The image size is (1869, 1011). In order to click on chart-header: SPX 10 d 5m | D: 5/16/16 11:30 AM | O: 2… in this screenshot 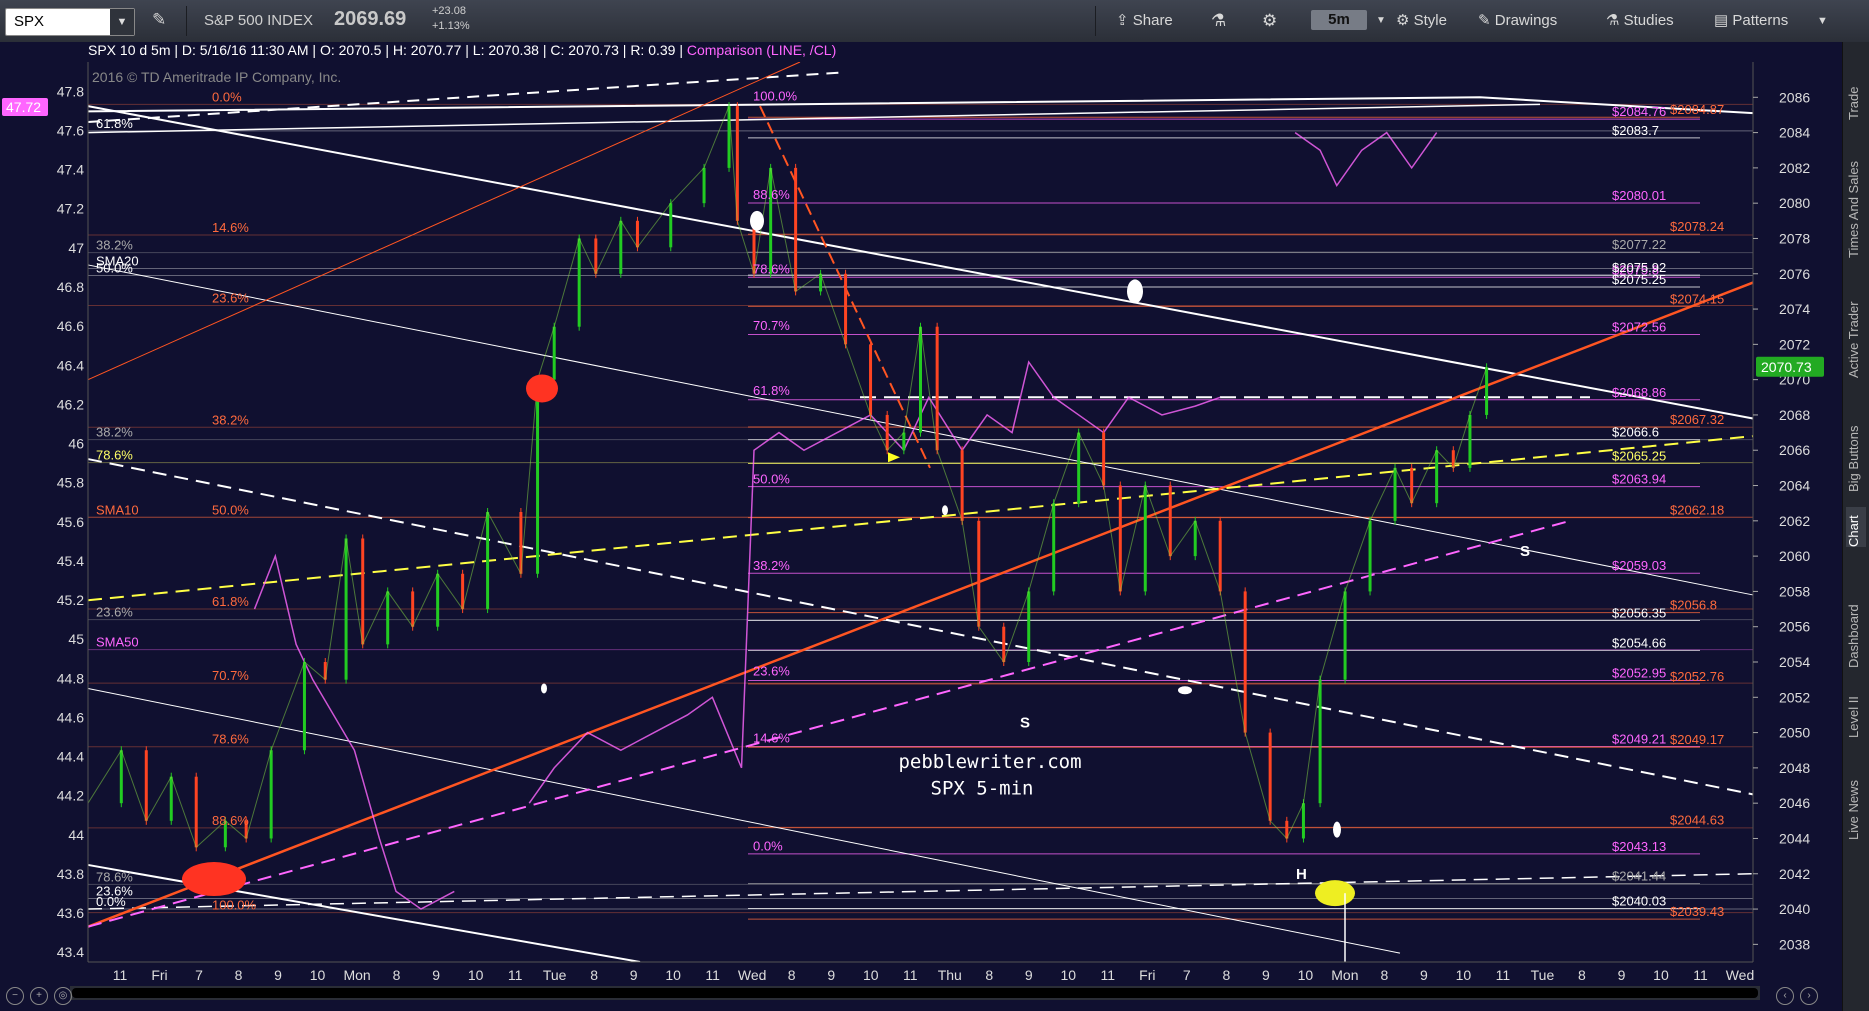, I will do `click(462, 52)`.